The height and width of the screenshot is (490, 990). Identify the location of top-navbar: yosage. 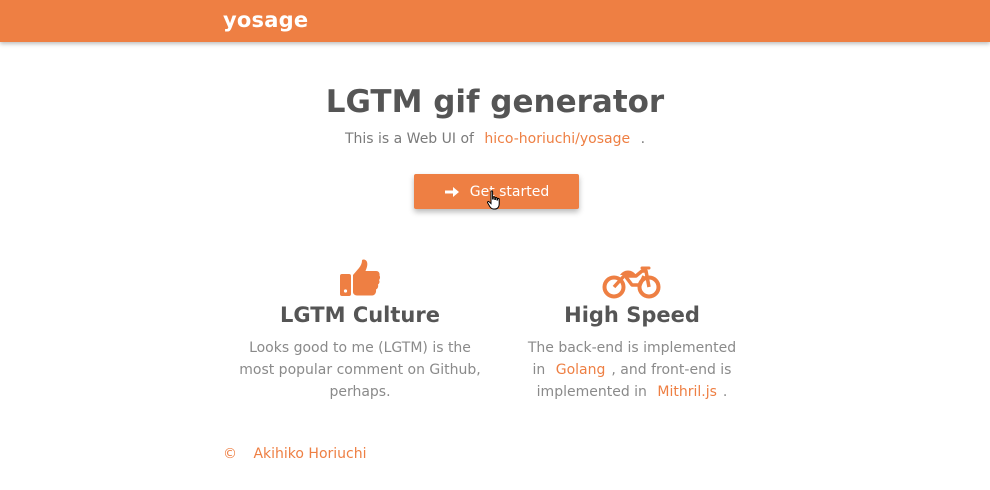
(495, 21).